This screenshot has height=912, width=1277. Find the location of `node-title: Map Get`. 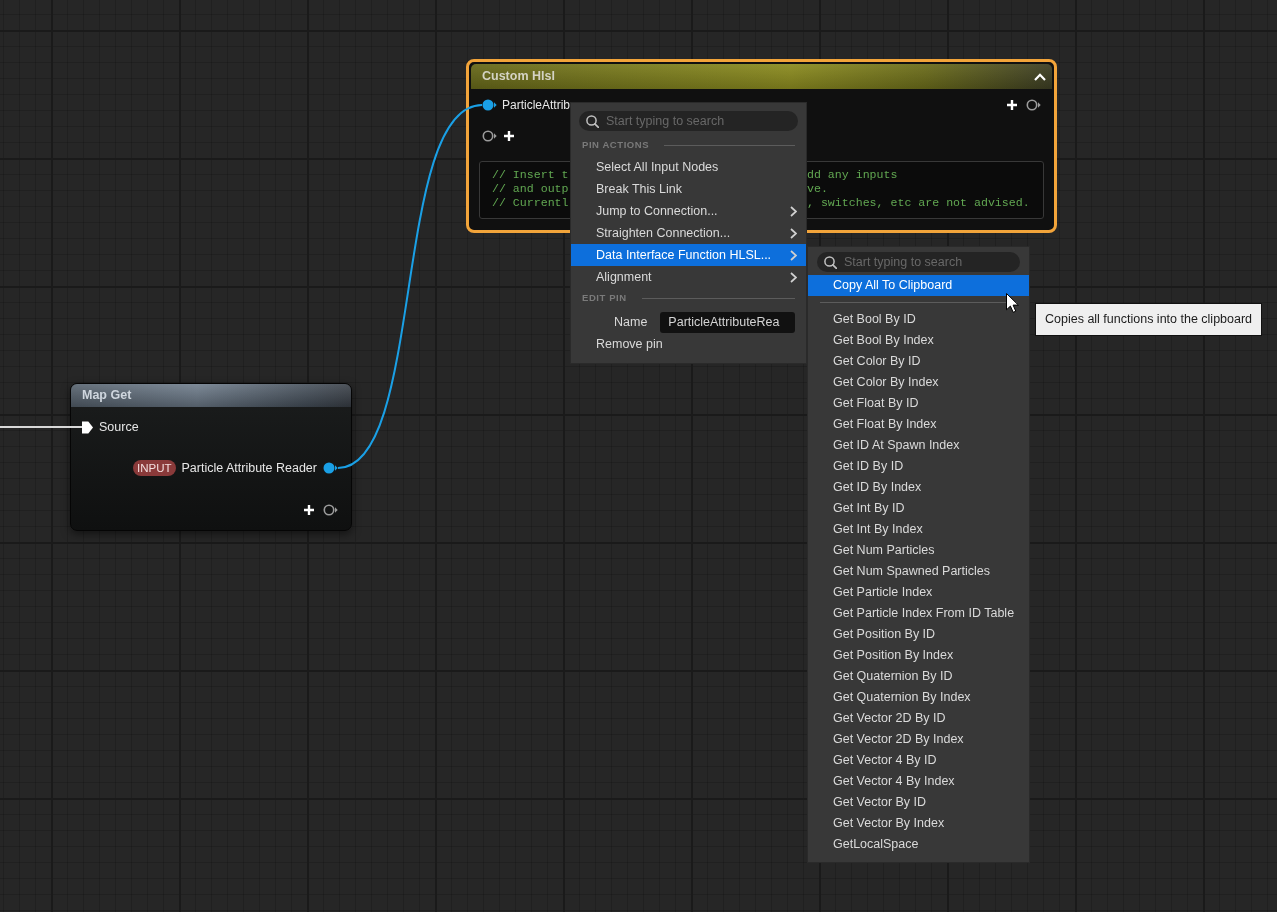

node-title: Map Get is located at coordinates (107, 395).